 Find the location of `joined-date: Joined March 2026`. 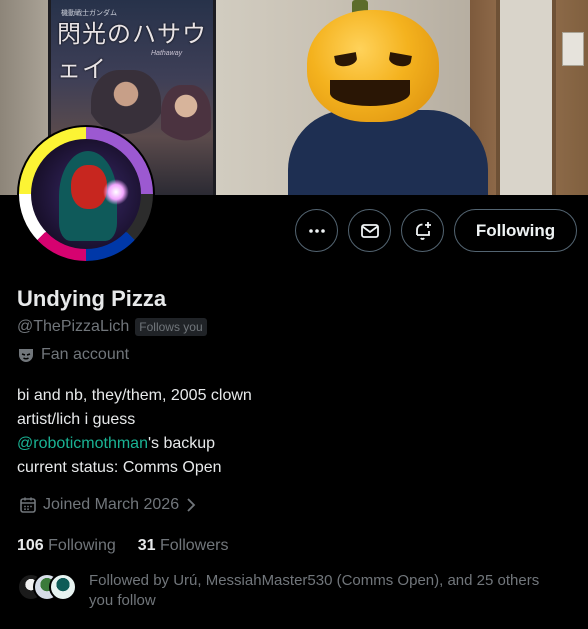

joined-date: Joined March 2026 is located at coordinates (108, 505).